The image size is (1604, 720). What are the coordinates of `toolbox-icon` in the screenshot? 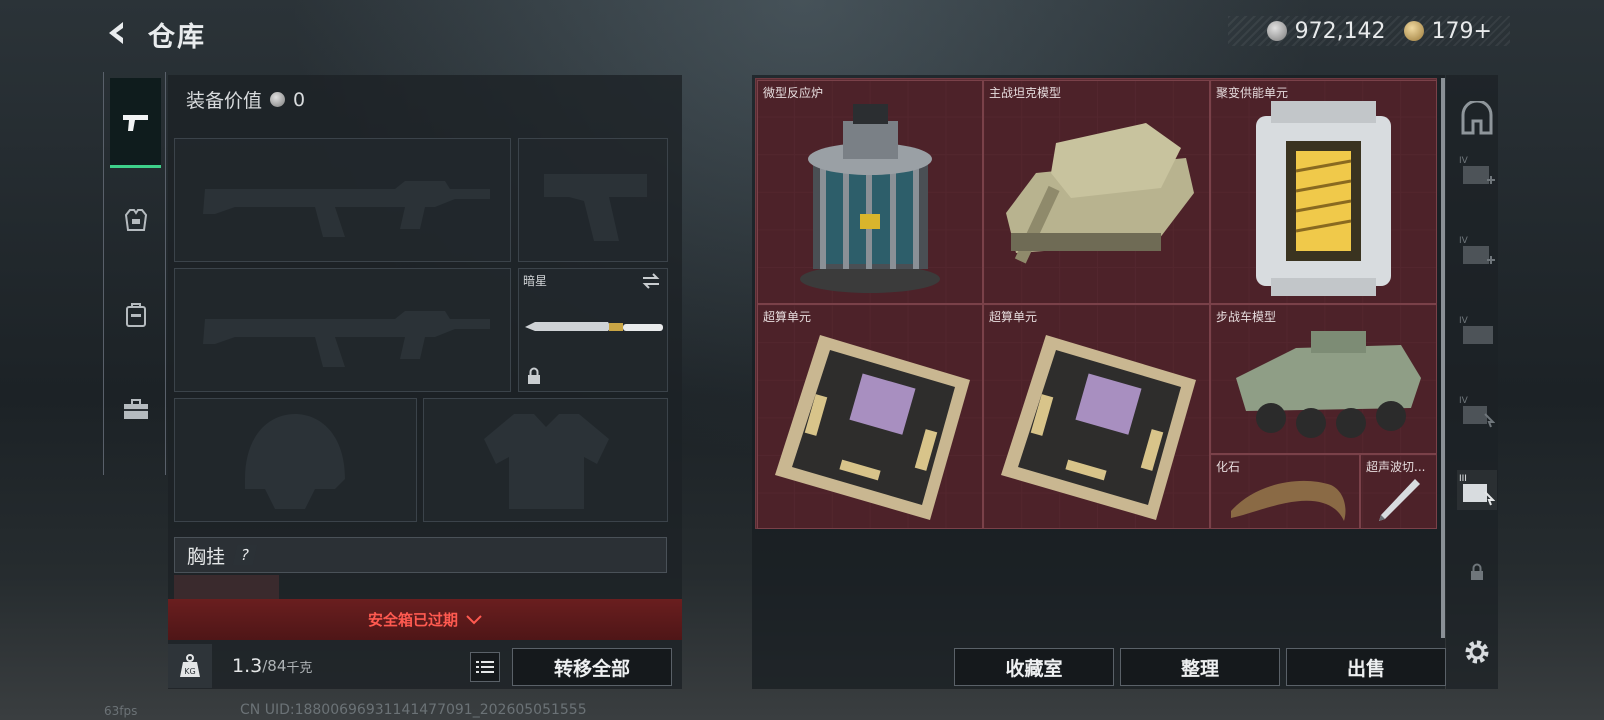 It's located at (135, 409).